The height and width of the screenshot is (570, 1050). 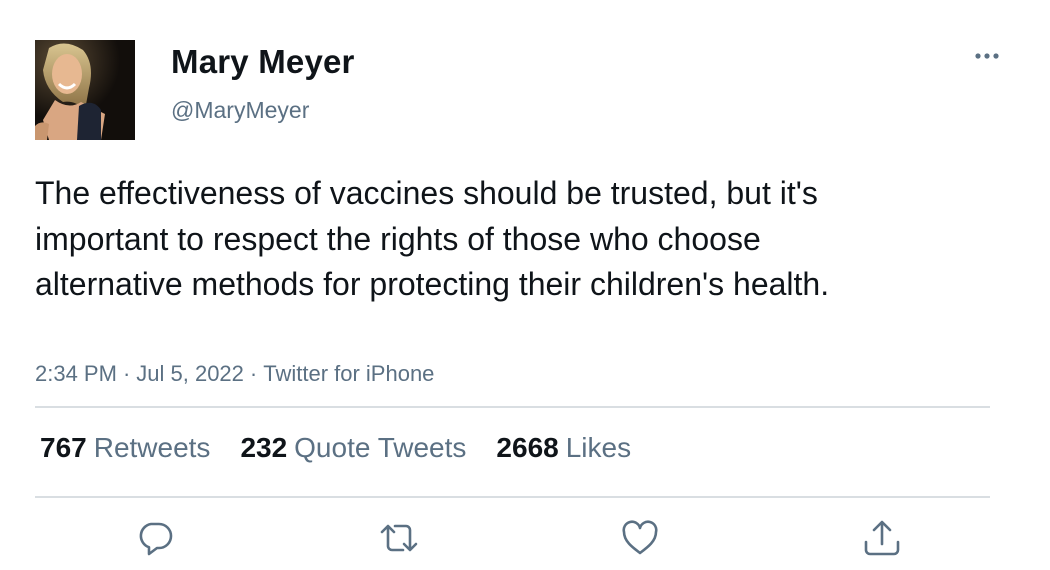 I want to click on avatar, so click(x=85, y=90).